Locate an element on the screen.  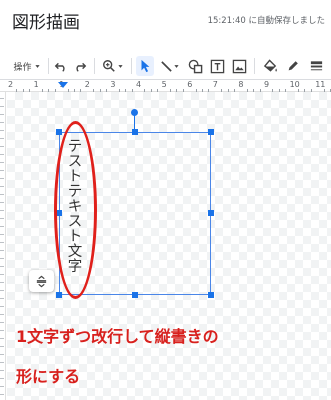
actions-label: 操作 is located at coordinates (22, 67).